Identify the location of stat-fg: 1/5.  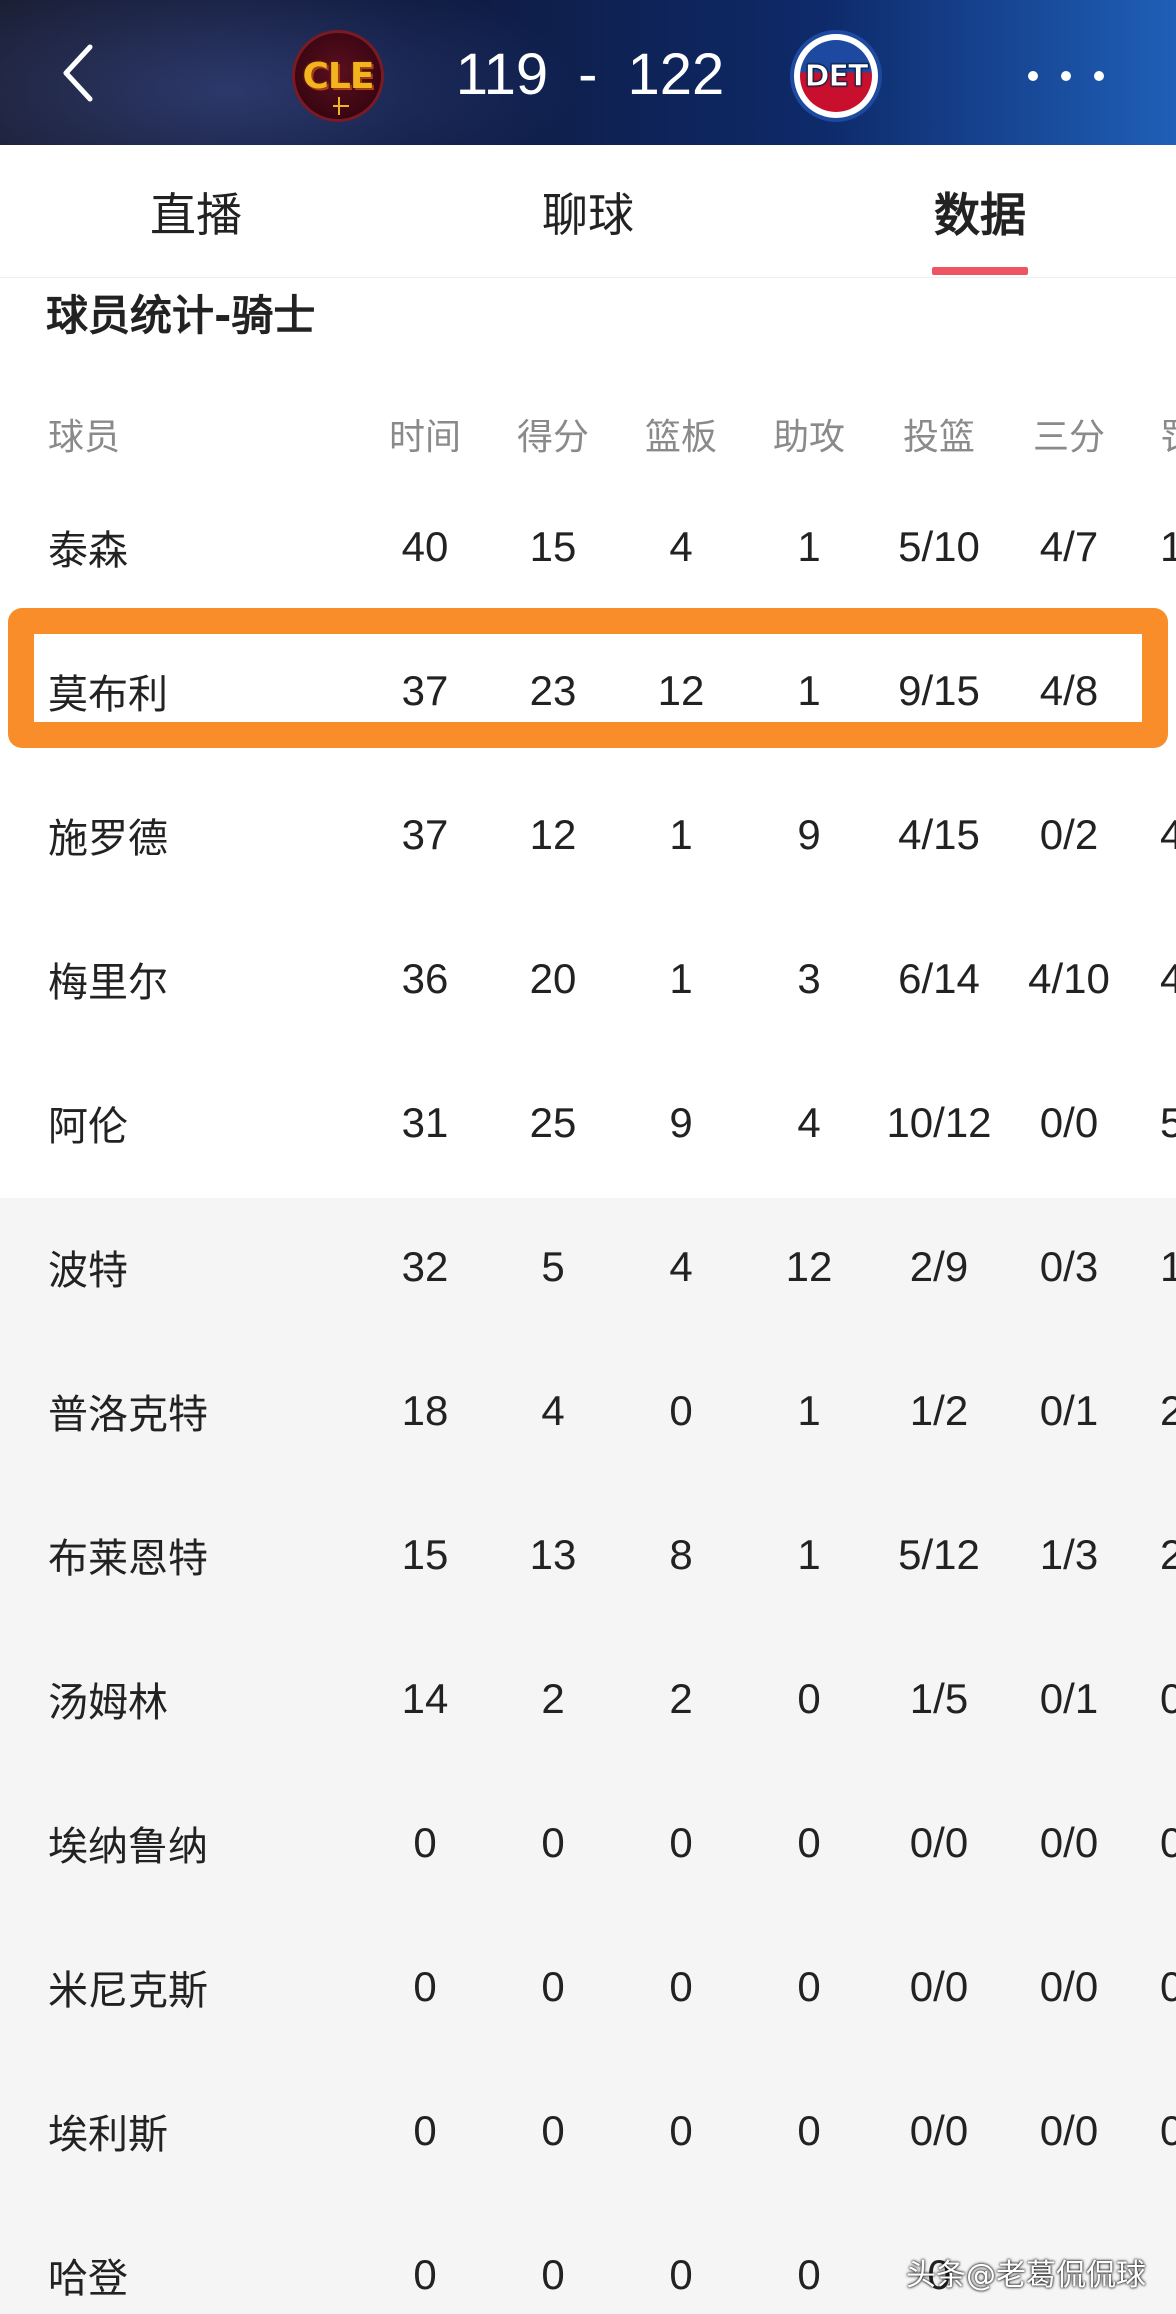
(939, 1698).